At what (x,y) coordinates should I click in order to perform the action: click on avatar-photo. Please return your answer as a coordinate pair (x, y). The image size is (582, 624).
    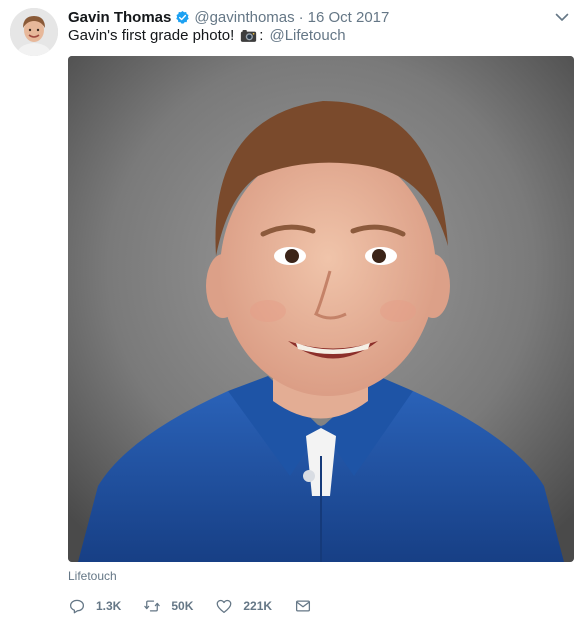
    Looking at the image, I should click on (34, 32).